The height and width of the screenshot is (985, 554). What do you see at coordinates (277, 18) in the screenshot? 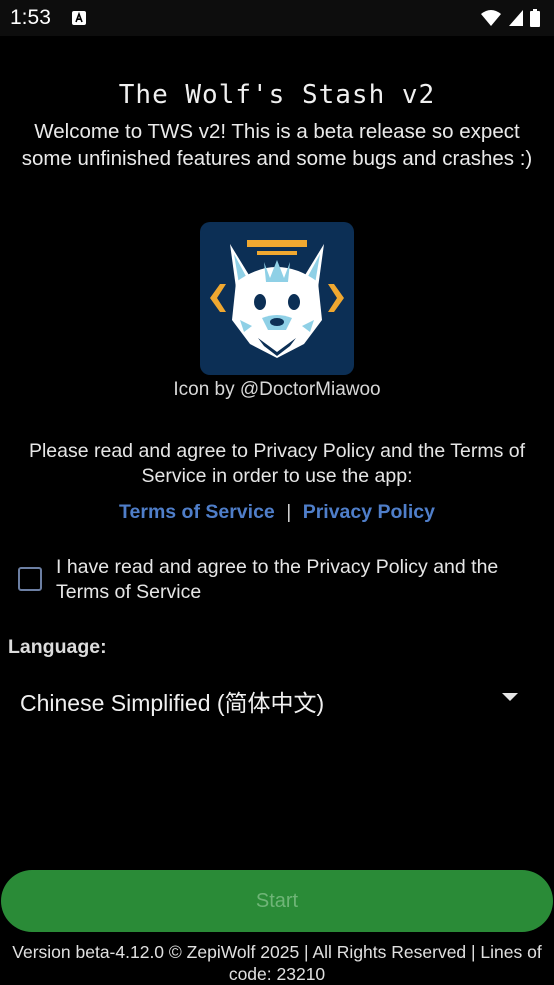
I see `status-bar: 1:53` at bounding box center [277, 18].